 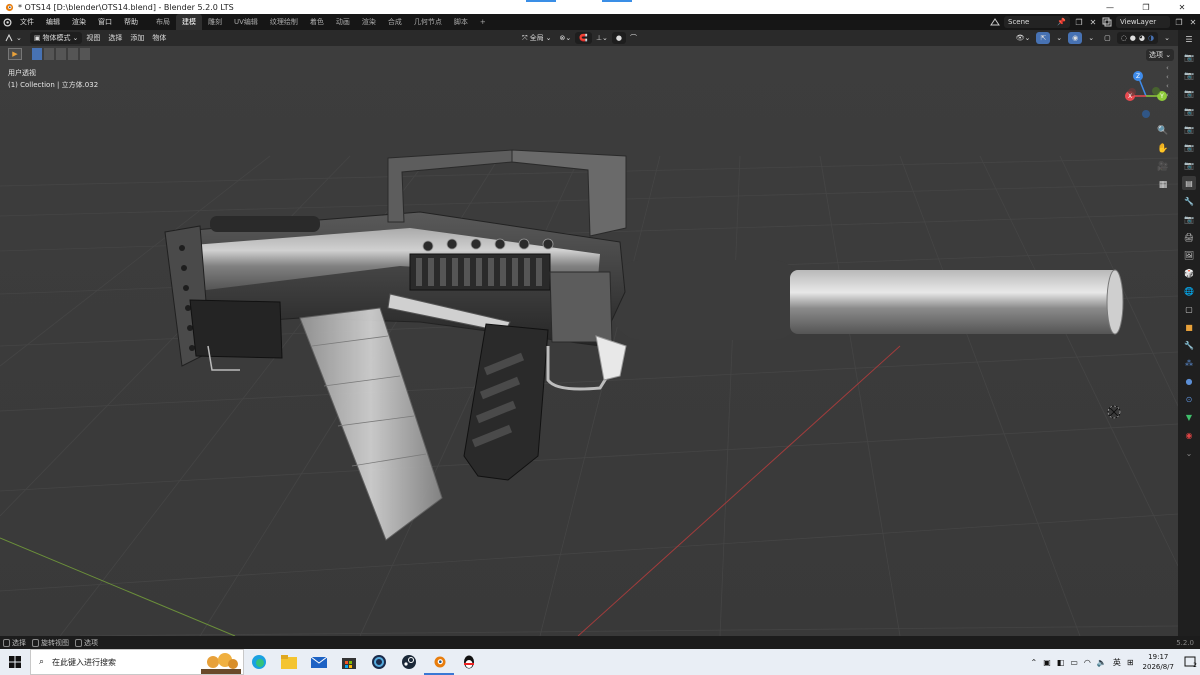 What do you see at coordinates (49, 54) in the screenshot?
I see `select-extend-icon` at bounding box center [49, 54].